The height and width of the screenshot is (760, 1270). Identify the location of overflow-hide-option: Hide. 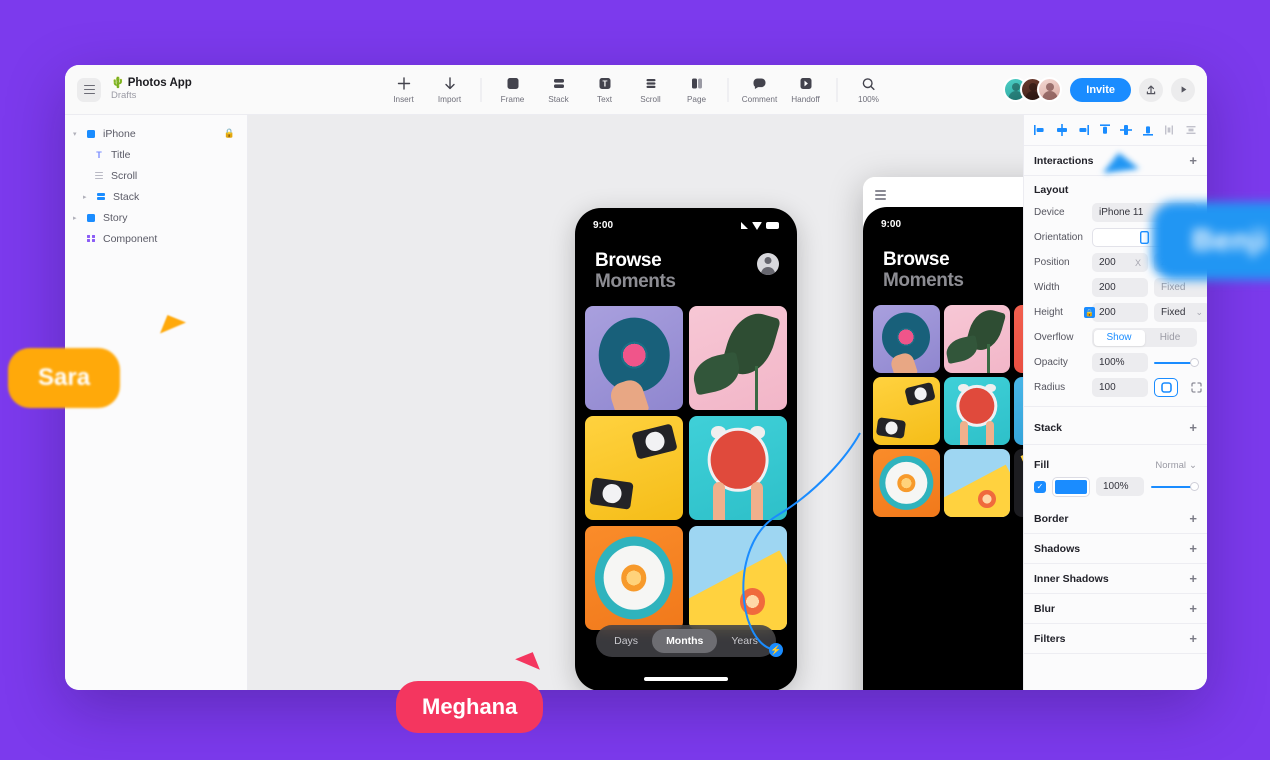
(1170, 338).